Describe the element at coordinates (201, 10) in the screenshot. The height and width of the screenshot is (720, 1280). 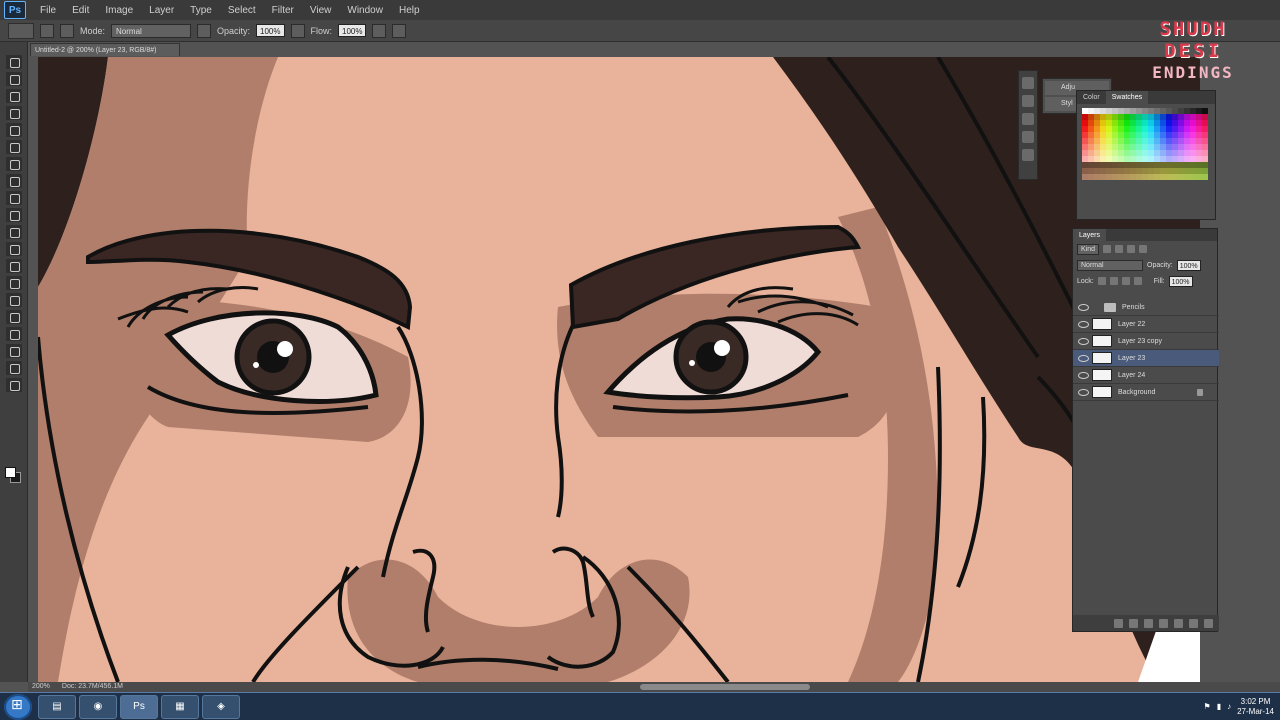
I see `menu-type: Type` at that location.